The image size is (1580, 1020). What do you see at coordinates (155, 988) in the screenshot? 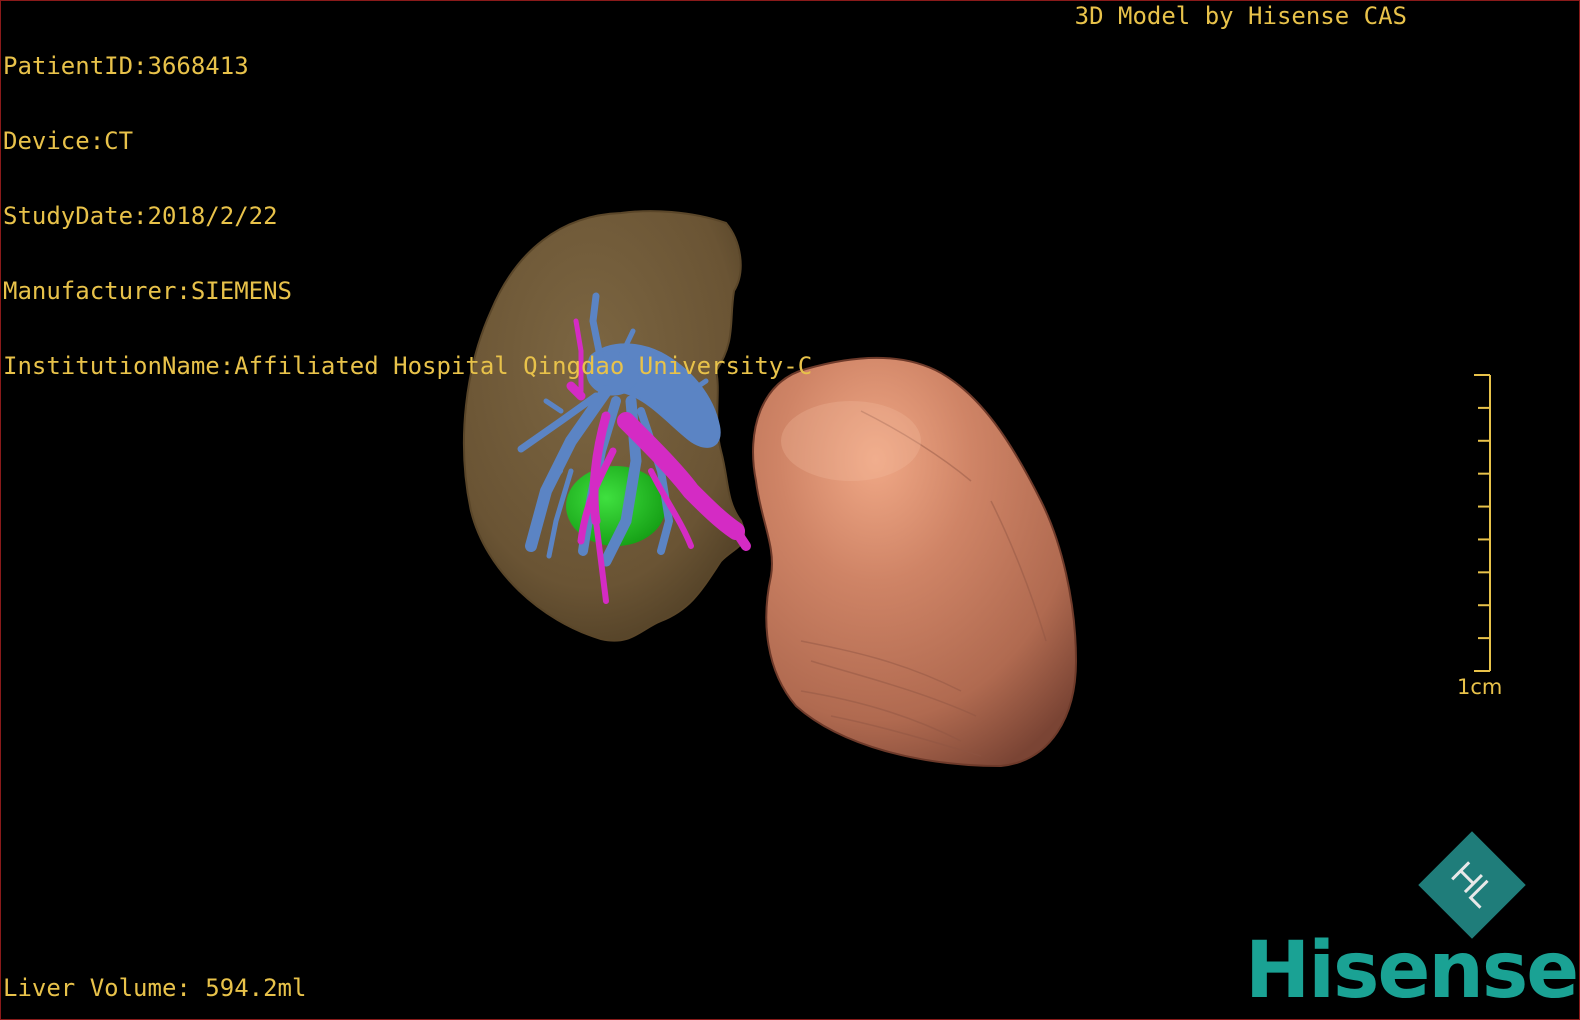
I see `liver-volume-text: Liver Volume: 594.2ml` at bounding box center [155, 988].